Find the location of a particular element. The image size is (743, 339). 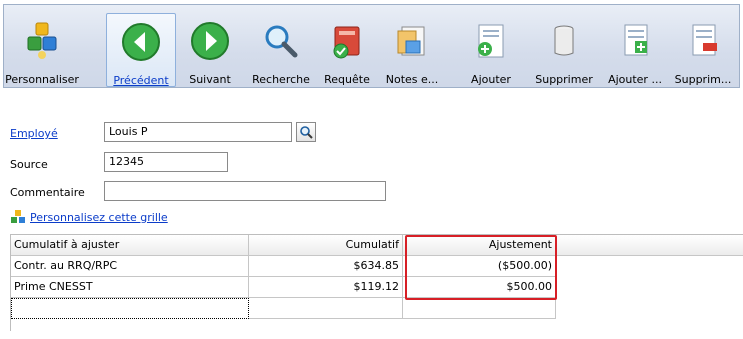

add-document-icon is located at coordinates (491, 41).